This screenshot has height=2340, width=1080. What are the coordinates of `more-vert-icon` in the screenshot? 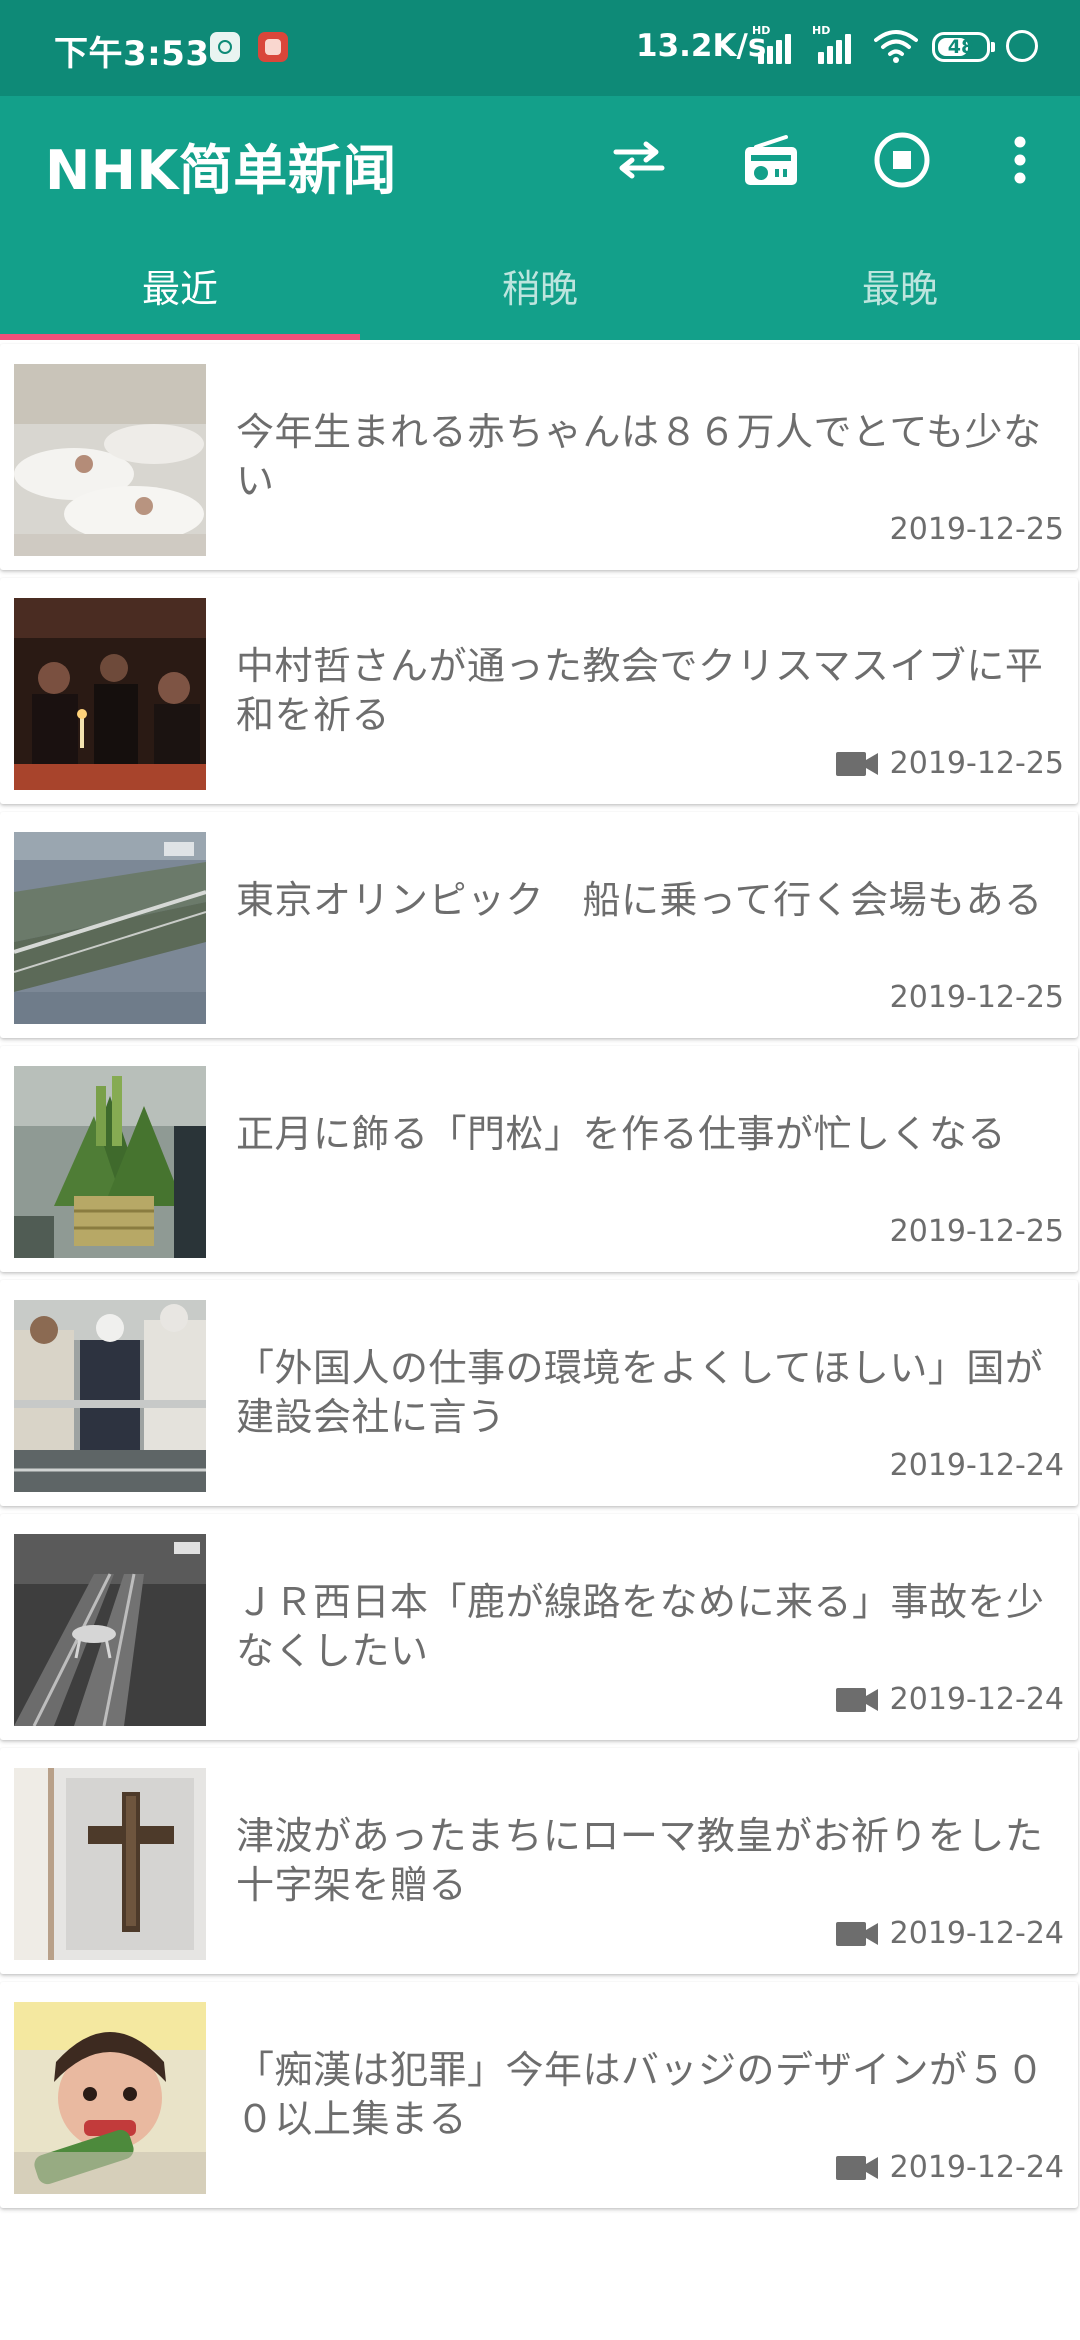 It's located at (1020, 160).